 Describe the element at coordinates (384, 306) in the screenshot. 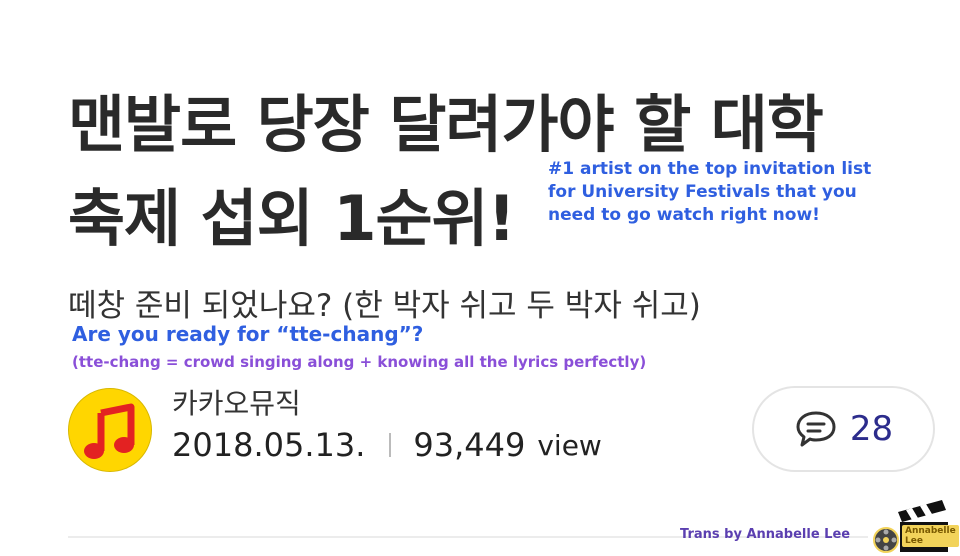

I see `article-subtitle: 떼창 준비 되었나요? (한 박자 쉬고 두 박자 쉬고)` at that location.